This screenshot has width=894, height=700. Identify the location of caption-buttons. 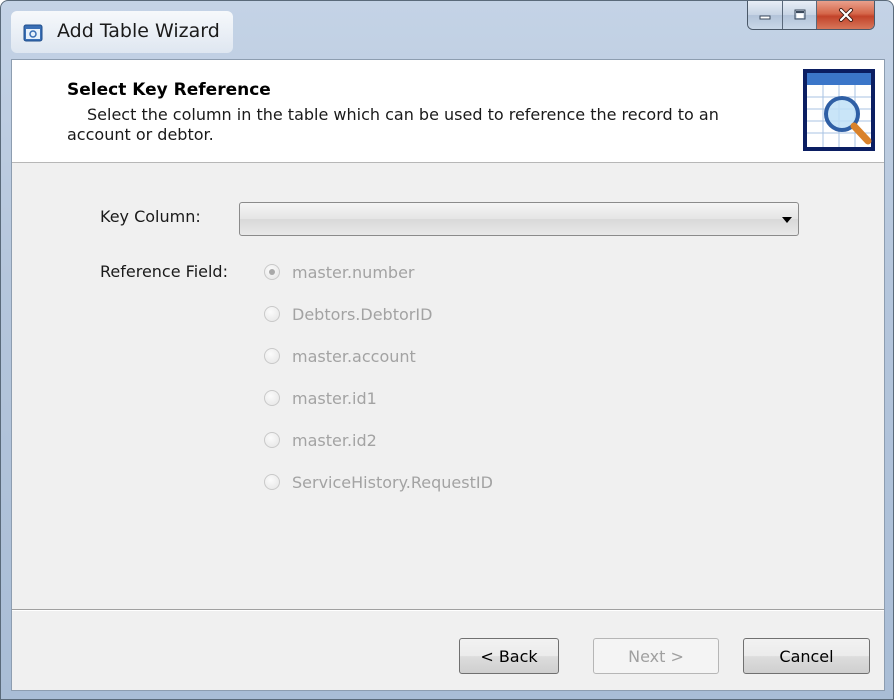
(811, 15).